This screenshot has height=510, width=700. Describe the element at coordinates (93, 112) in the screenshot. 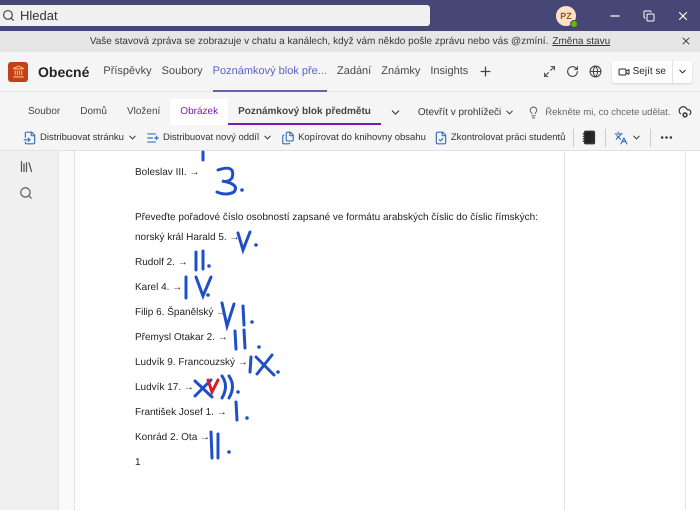

I see `ribbon-tab: Domů` at that location.